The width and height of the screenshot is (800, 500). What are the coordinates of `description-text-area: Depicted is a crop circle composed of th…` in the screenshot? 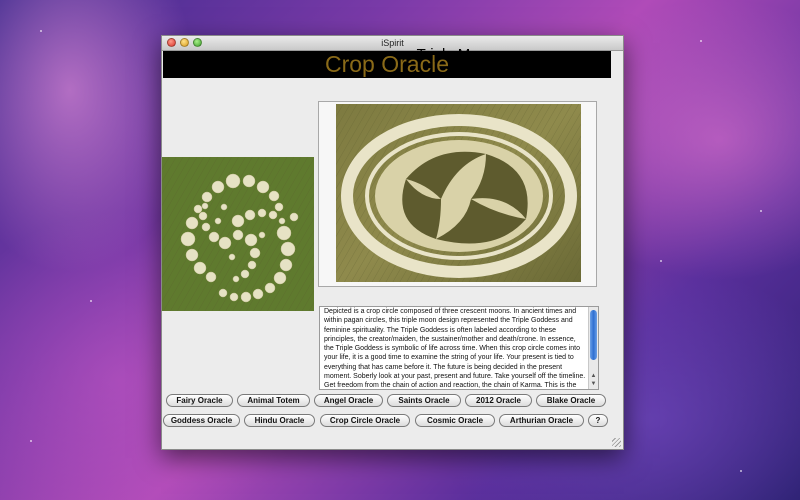 It's located at (459, 348).